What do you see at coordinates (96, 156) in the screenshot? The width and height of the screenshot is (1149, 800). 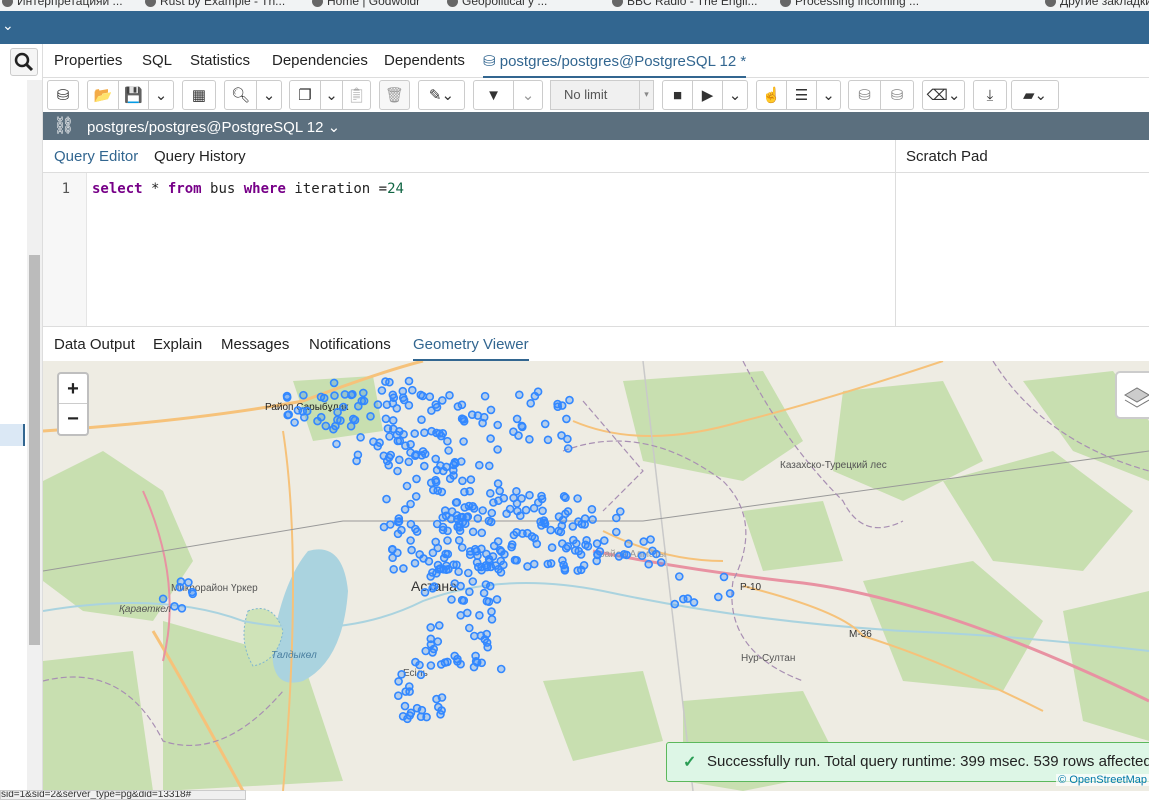 I see `tab-query-editor: Query Editor` at bounding box center [96, 156].